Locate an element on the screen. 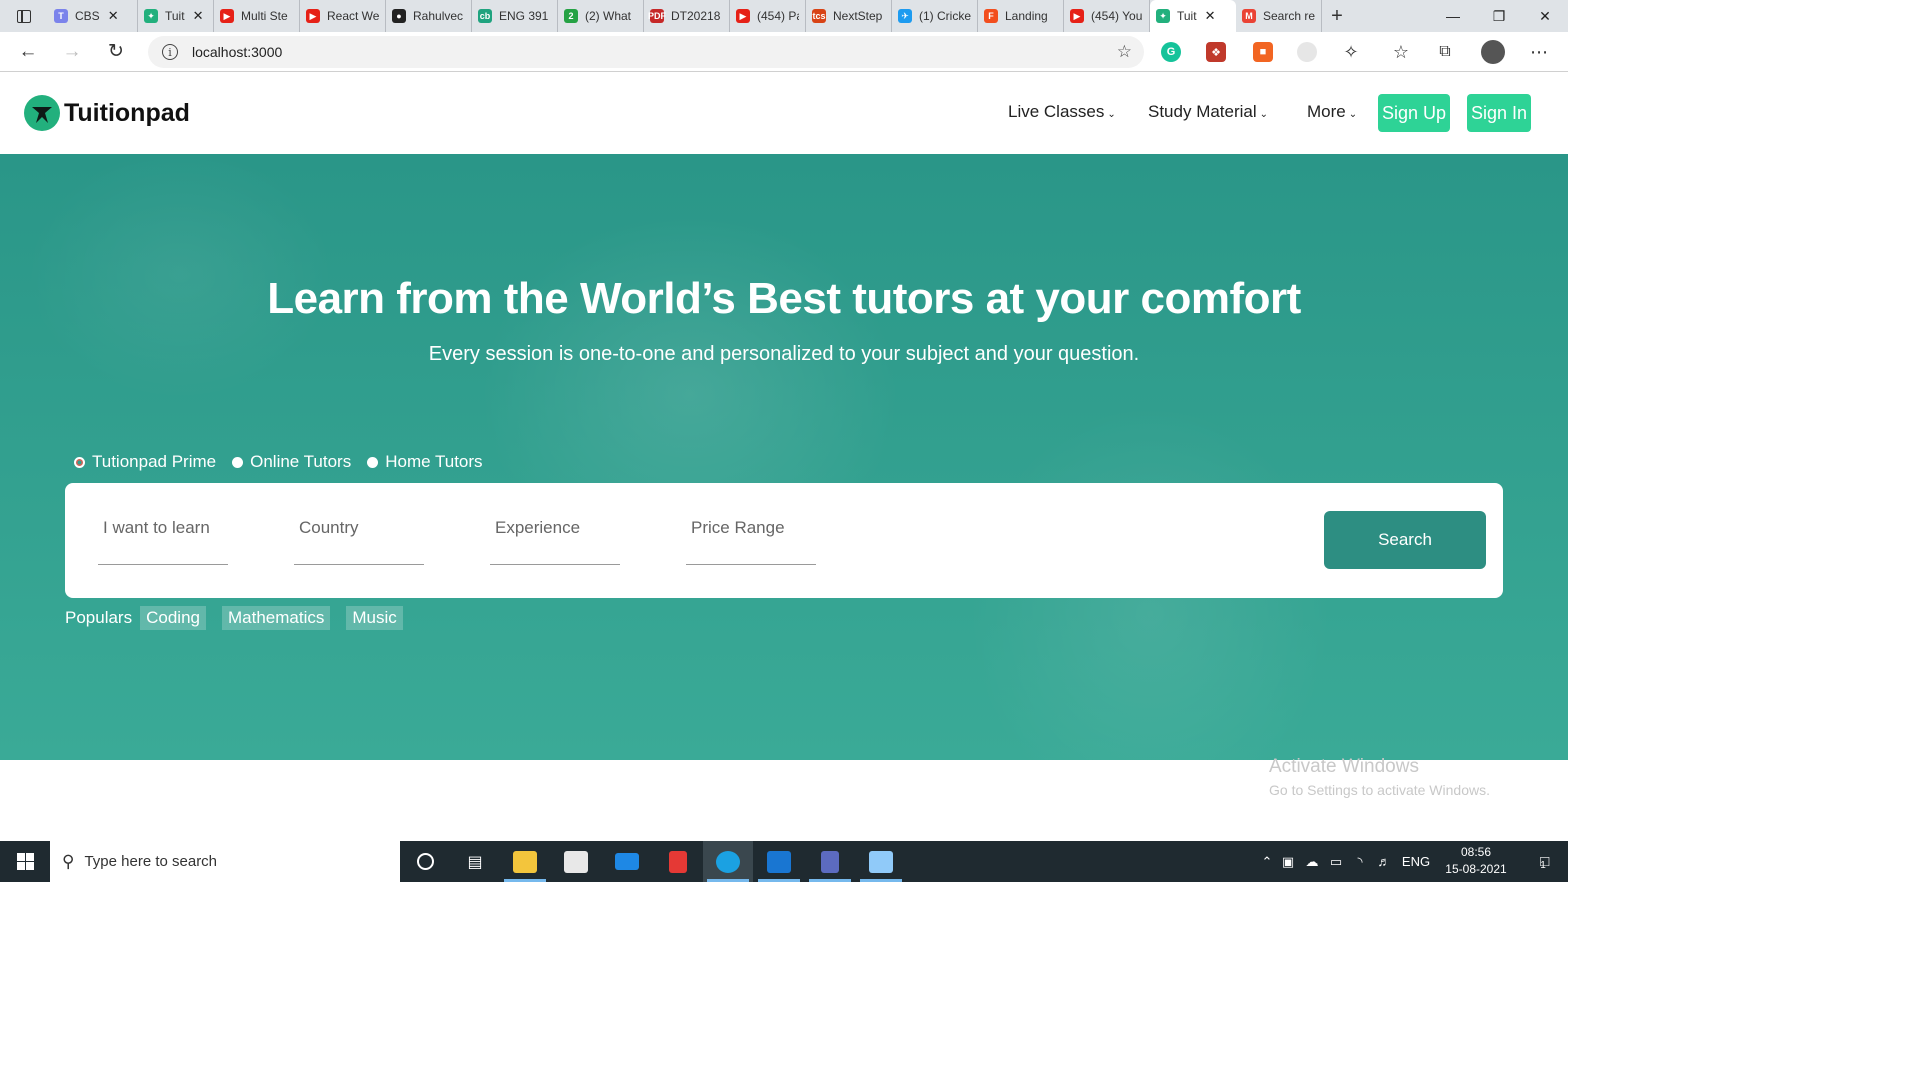 The image size is (1920, 1080). browser-tab: ▶ (454) You is located at coordinates (1107, 16).